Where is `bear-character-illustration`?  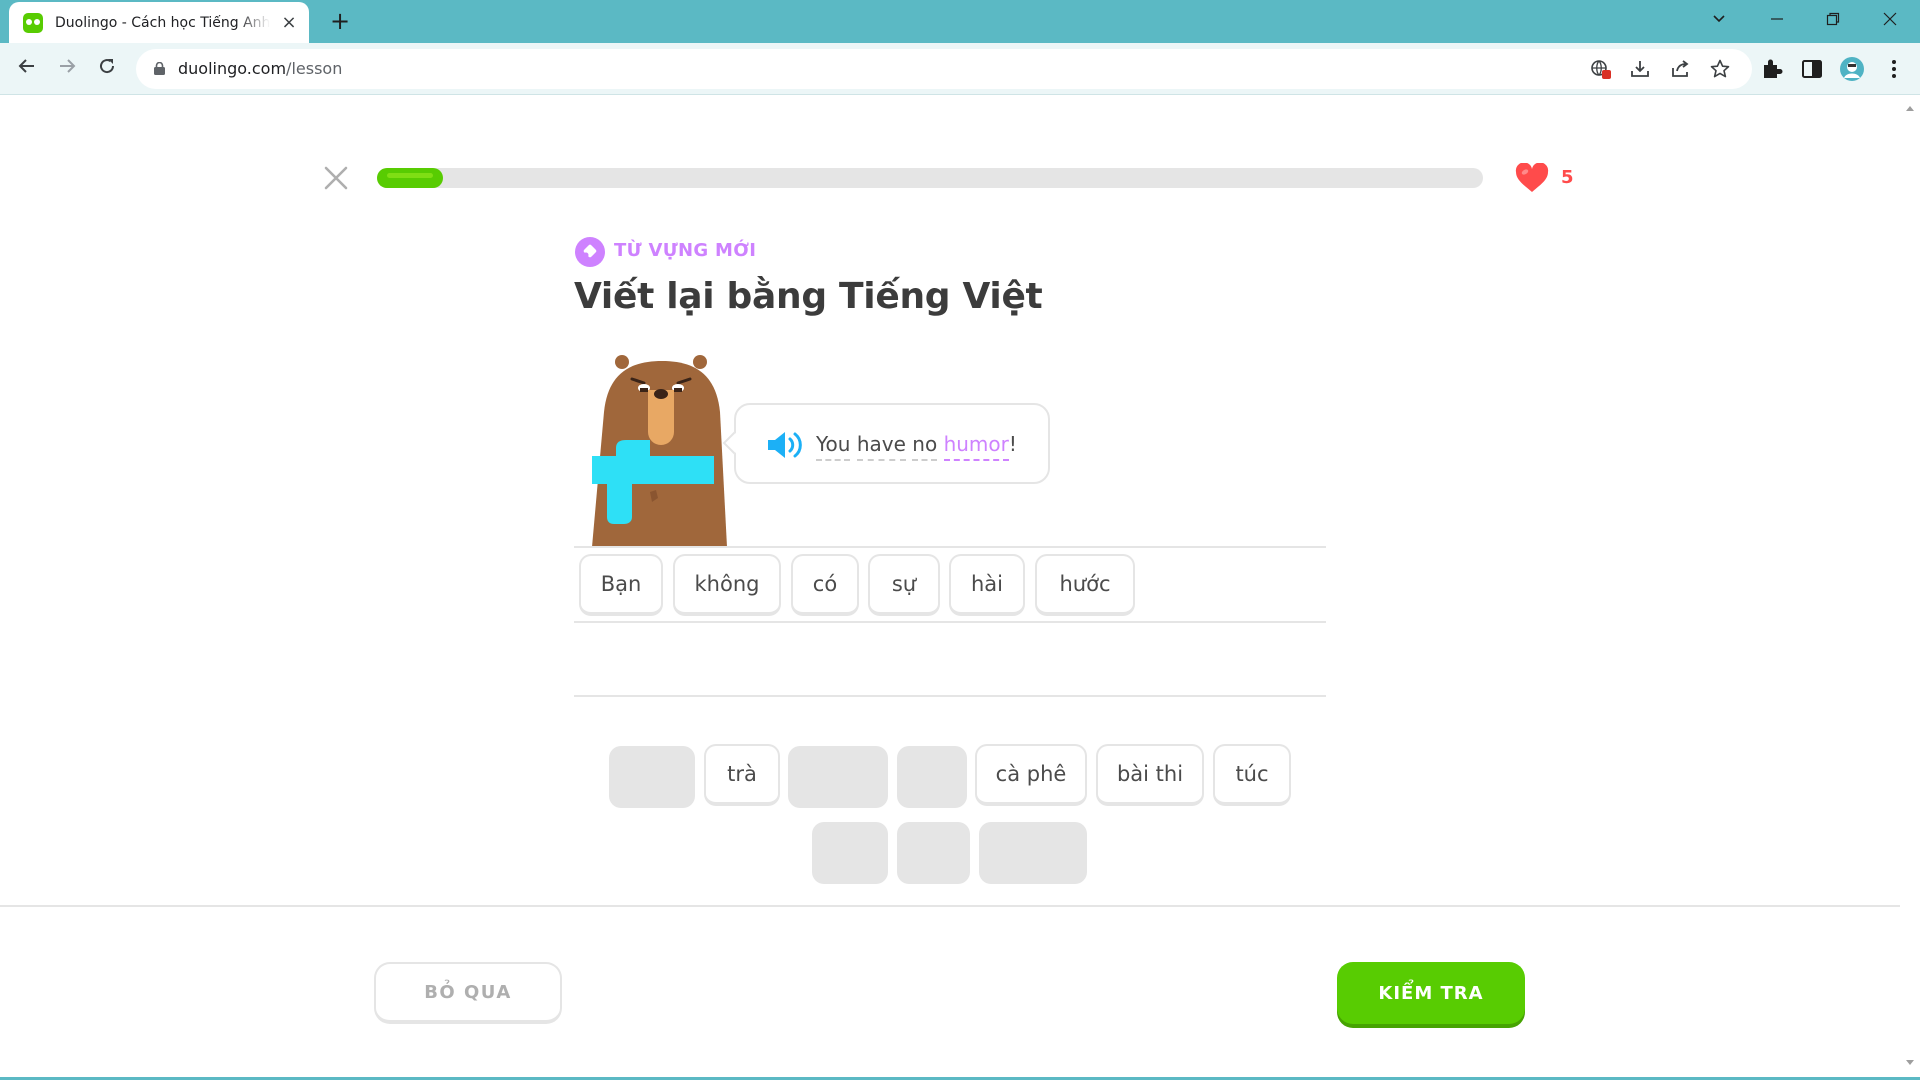 bear-character-illustration is located at coordinates (659, 451).